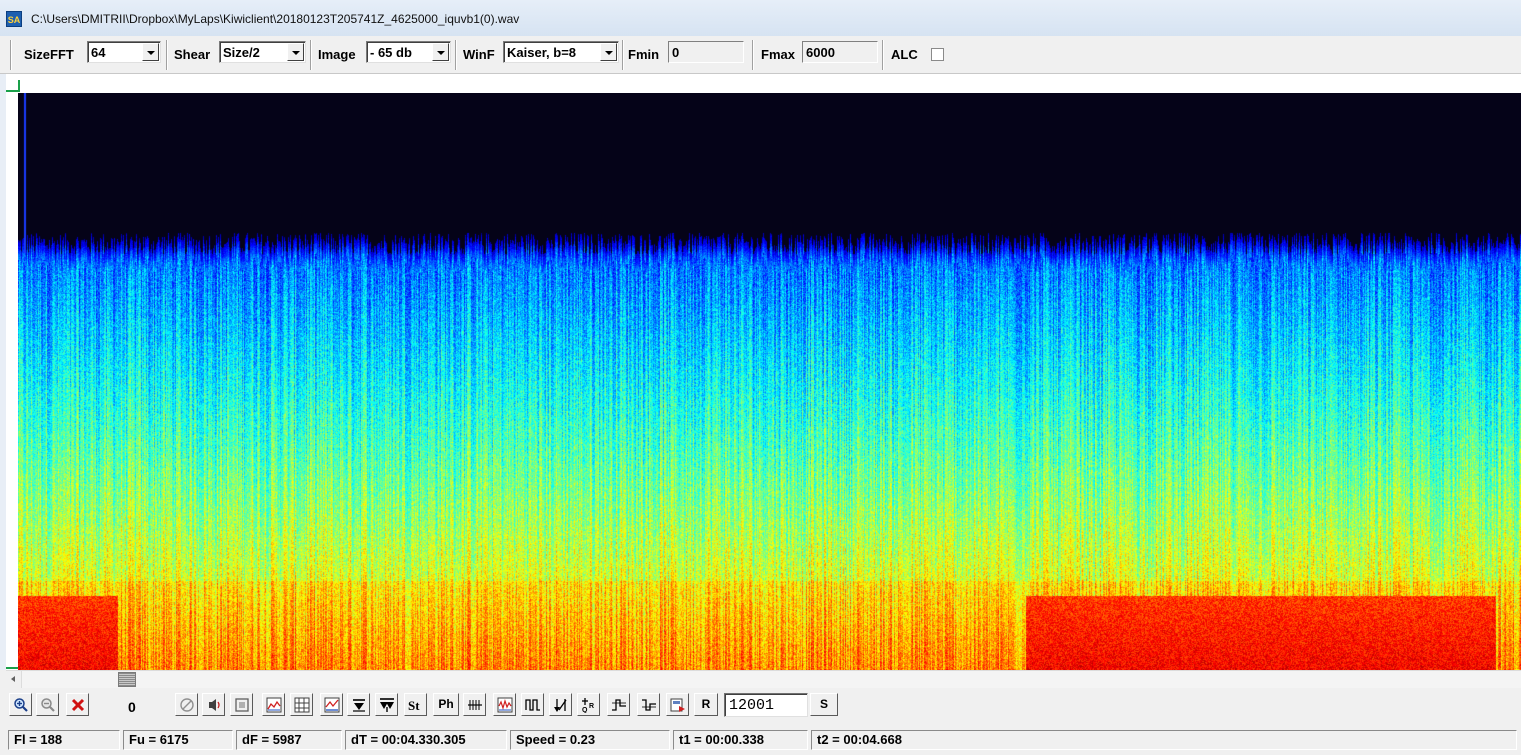 The height and width of the screenshot is (755, 1521). What do you see at coordinates (192, 54) in the screenshot?
I see `shear-label: Shear` at bounding box center [192, 54].